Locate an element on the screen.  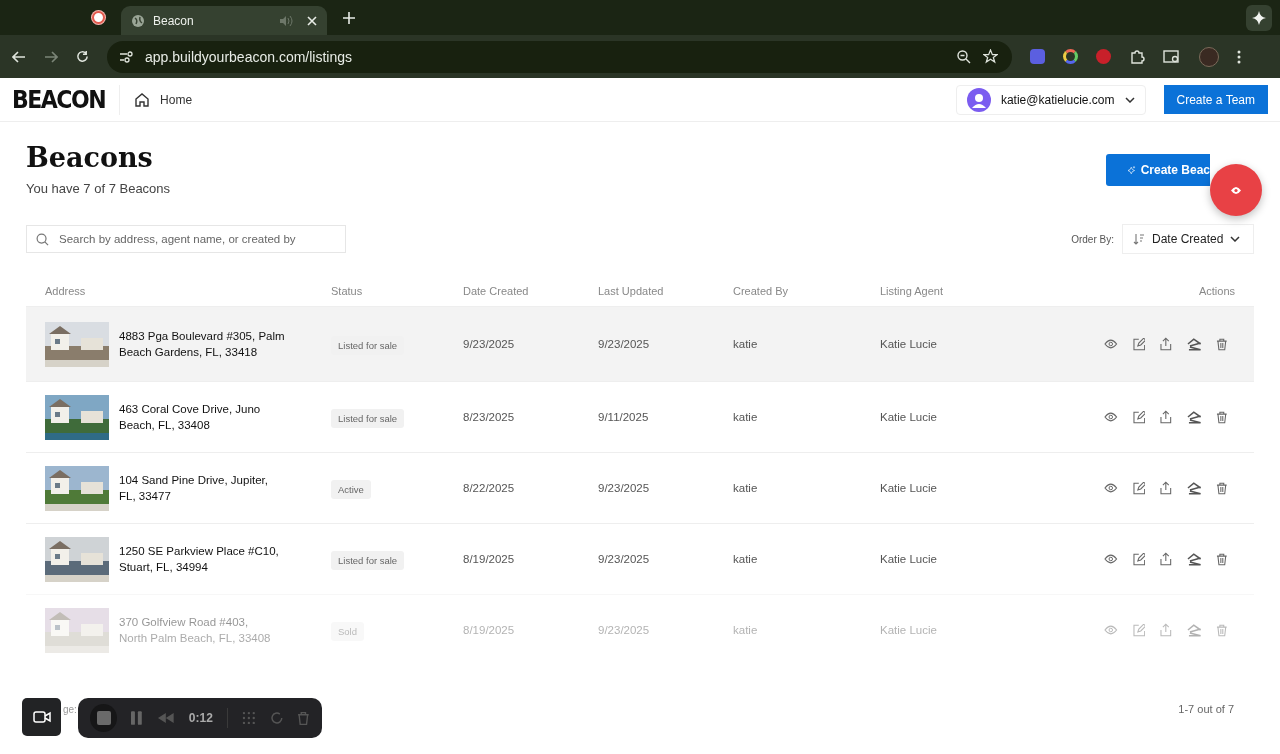
home-link: Home is located at coordinates (163, 99).